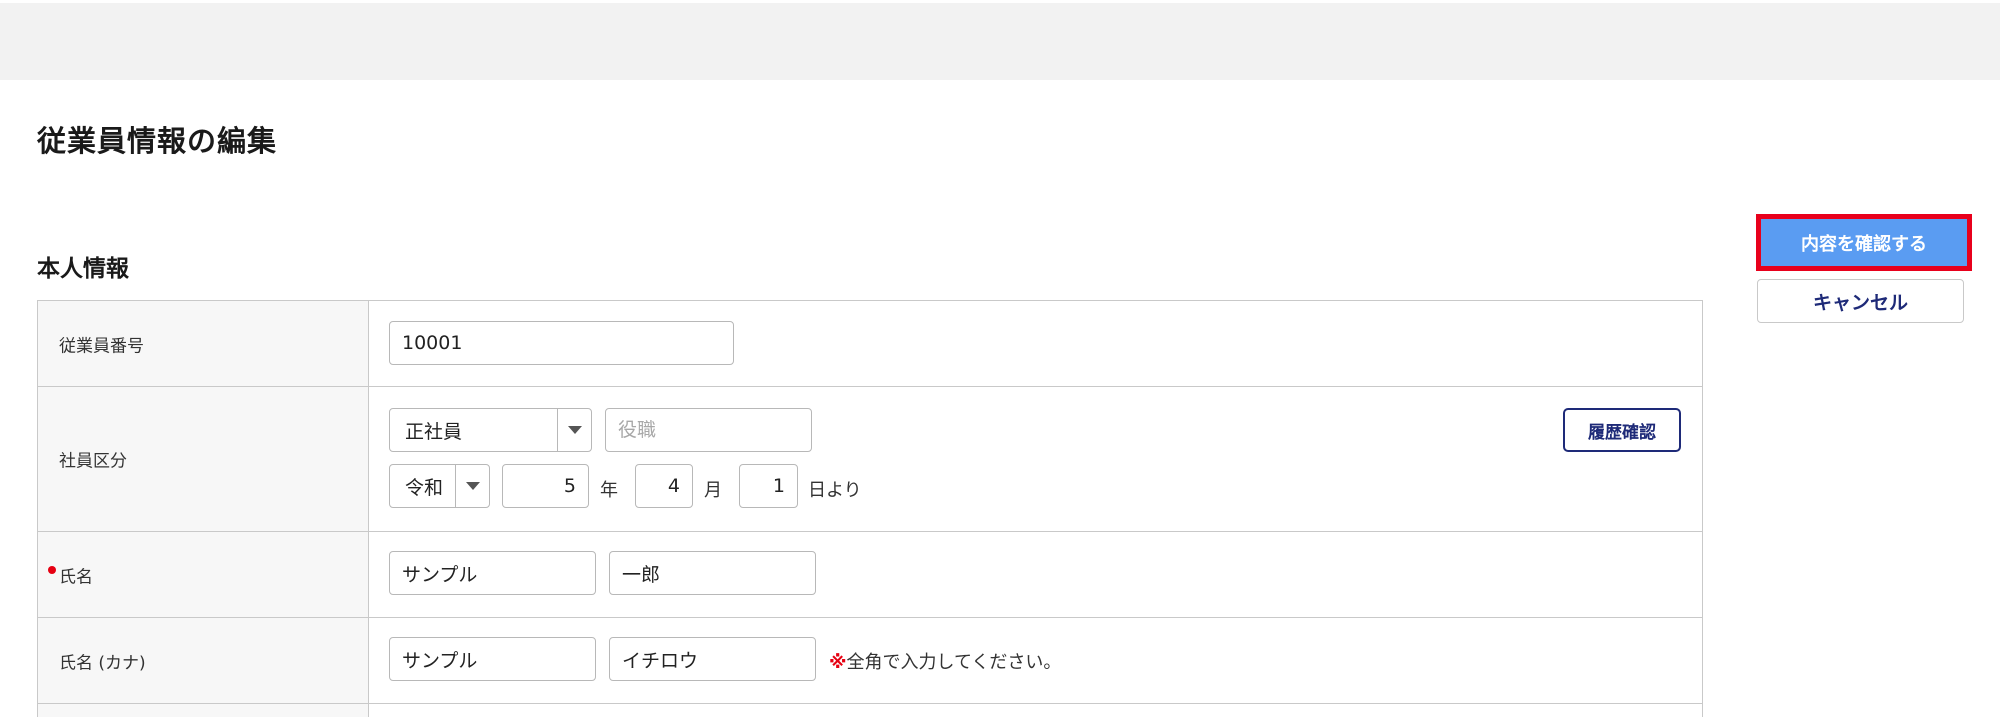 The height and width of the screenshot is (717, 2000). I want to click on era-select: 令和, so click(439, 486).